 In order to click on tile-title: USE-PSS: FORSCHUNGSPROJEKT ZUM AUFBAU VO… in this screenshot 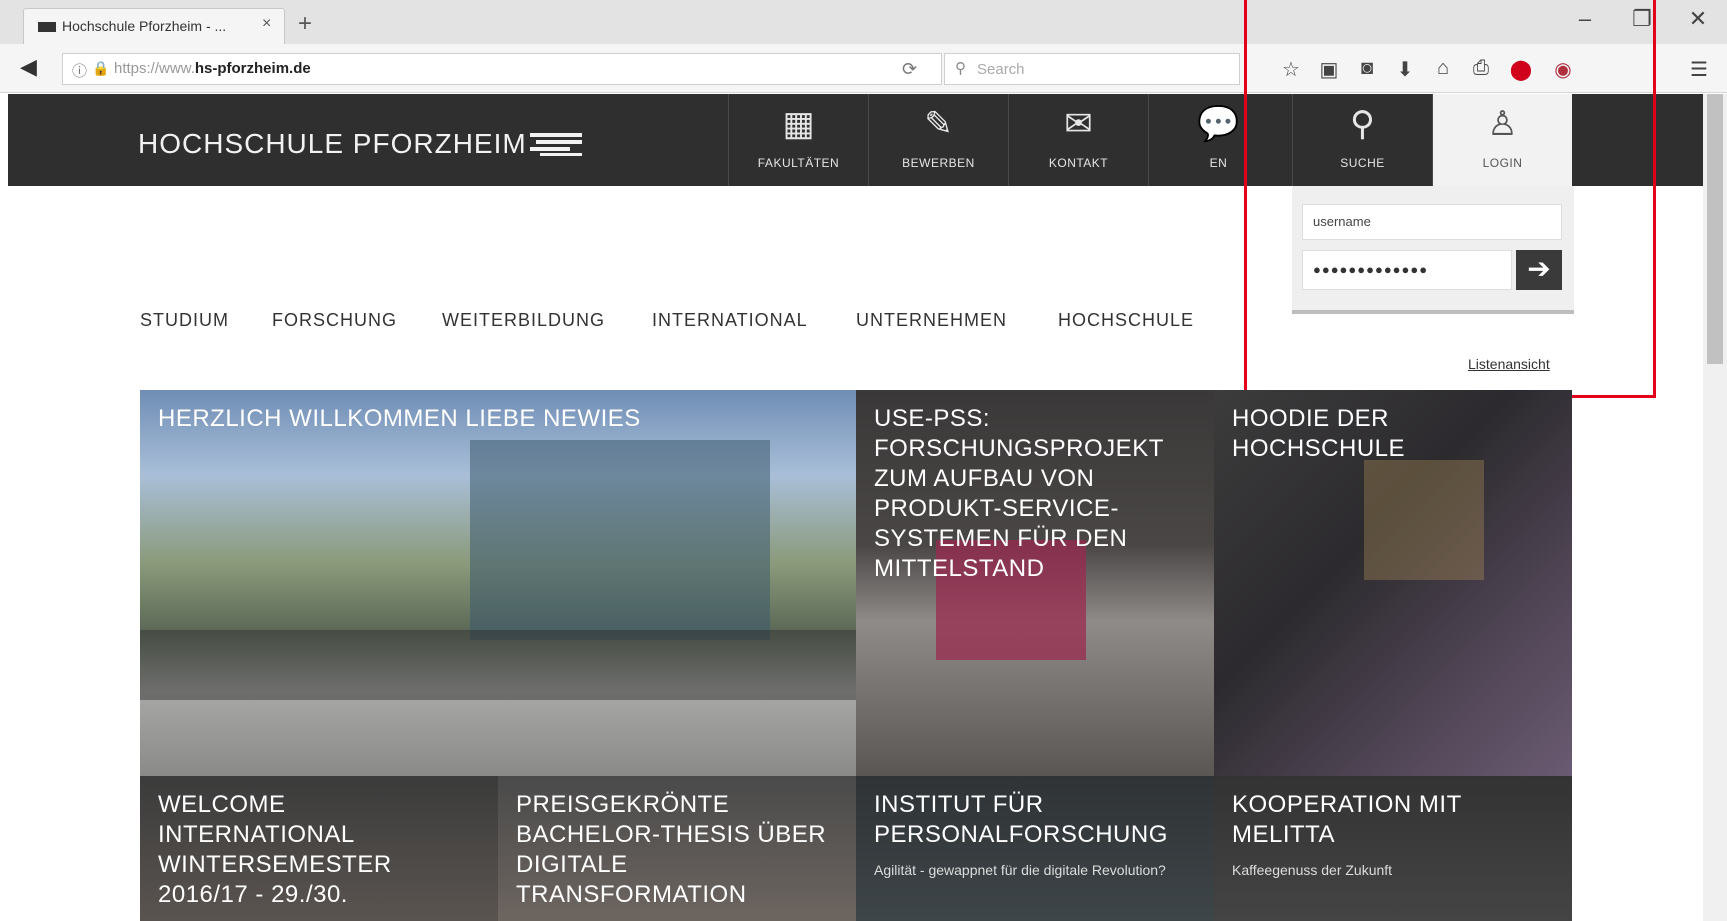, I will do `click(1019, 493)`.